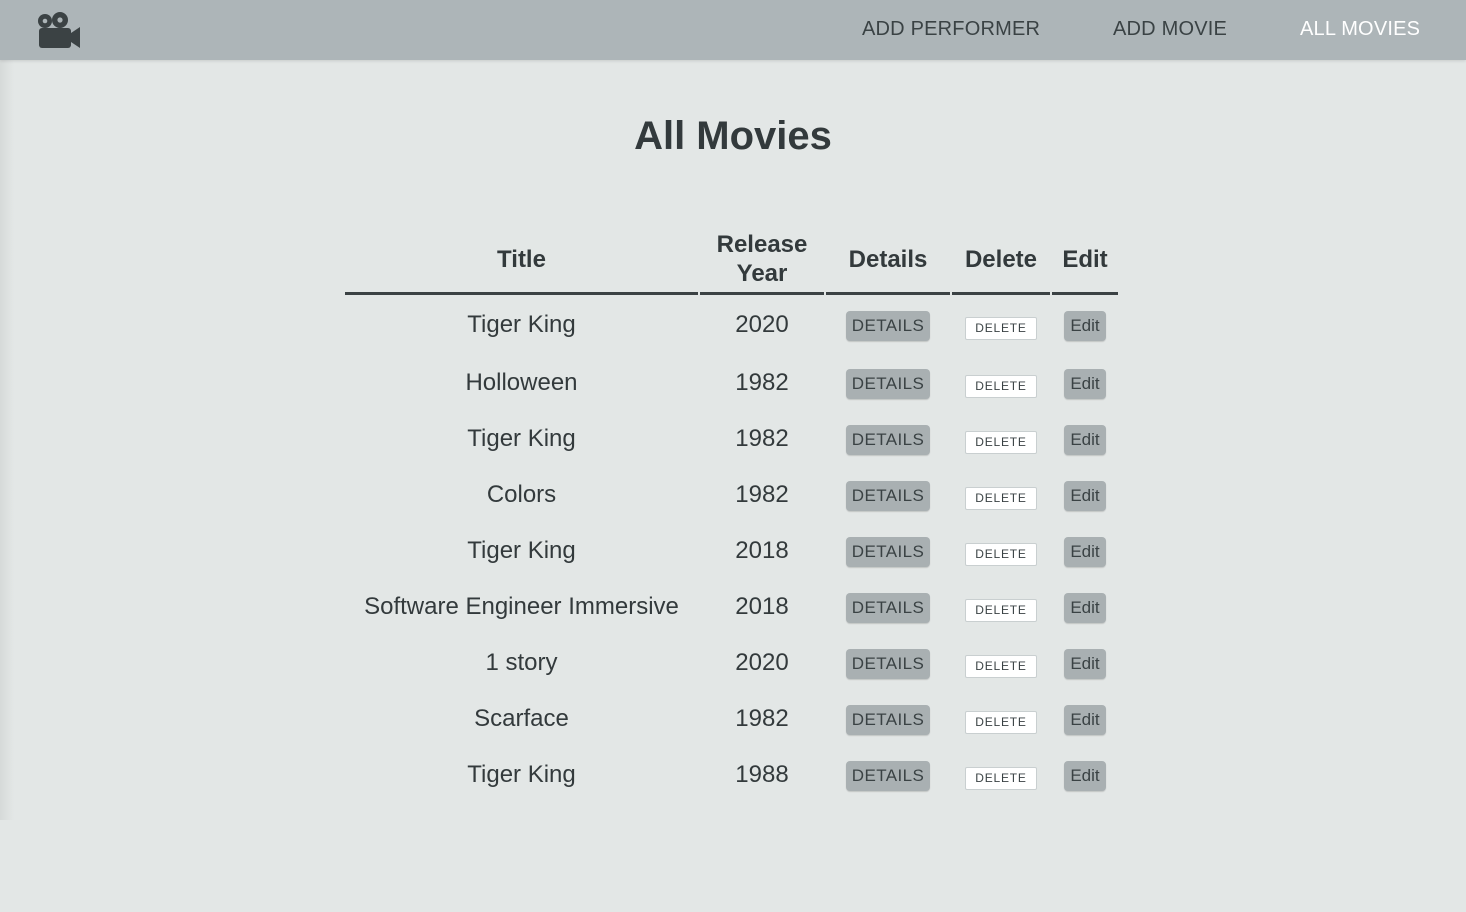  Describe the element at coordinates (1001, 260) in the screenshot. I see `header-delete: Delete` at that location.